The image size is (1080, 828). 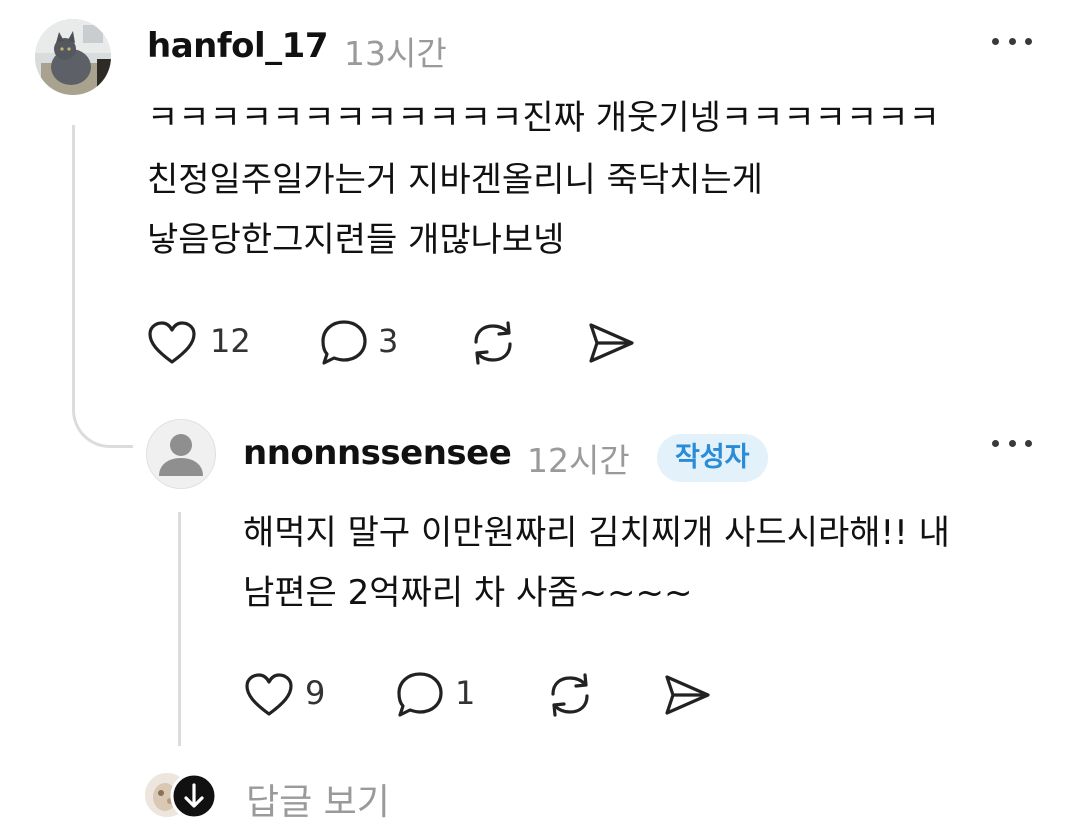 I want to click on comment-text-line: 친정일주일가는거 지바겐올리니 죽닥치는게, so click(x=455, y=180).